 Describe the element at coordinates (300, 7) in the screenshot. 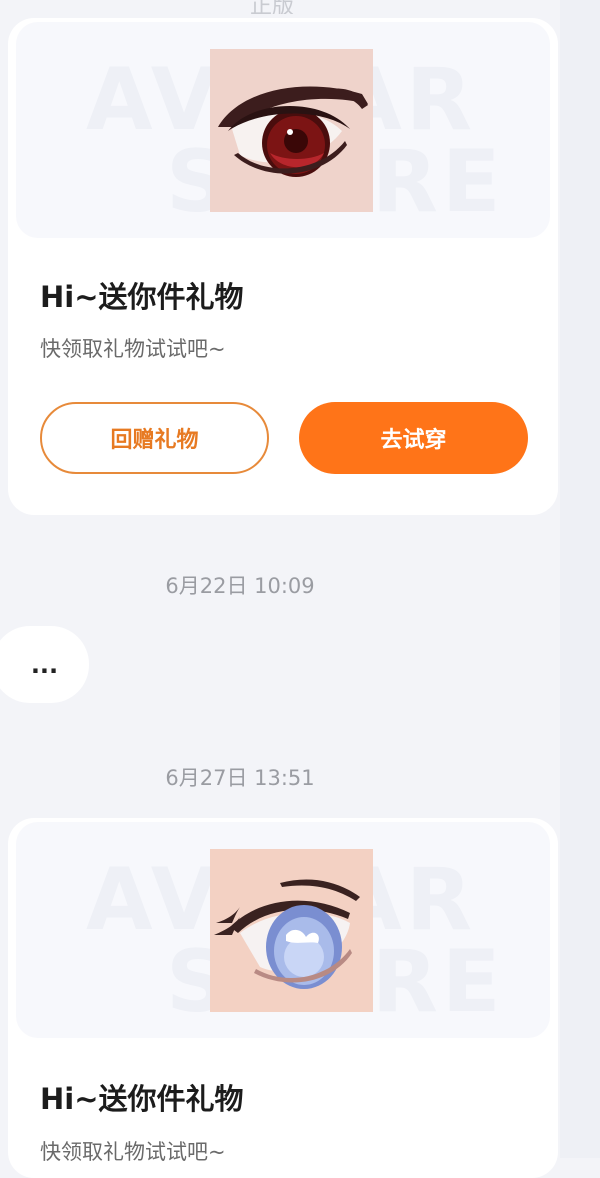

I see `top-strip: 正版` at that location.